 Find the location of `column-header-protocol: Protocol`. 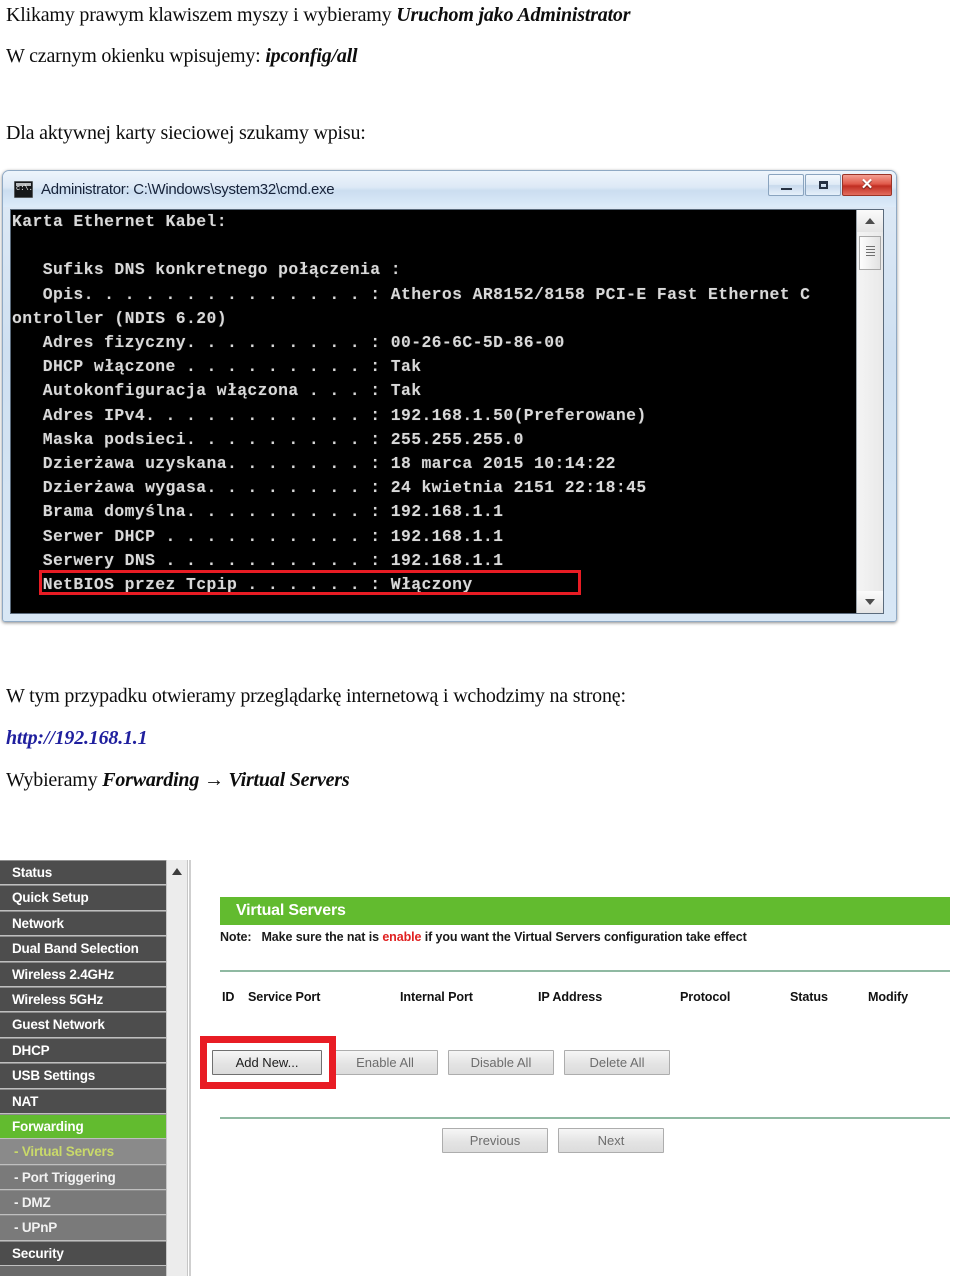

column-header-protocol: Protocol is located at coordinates (705, 997).